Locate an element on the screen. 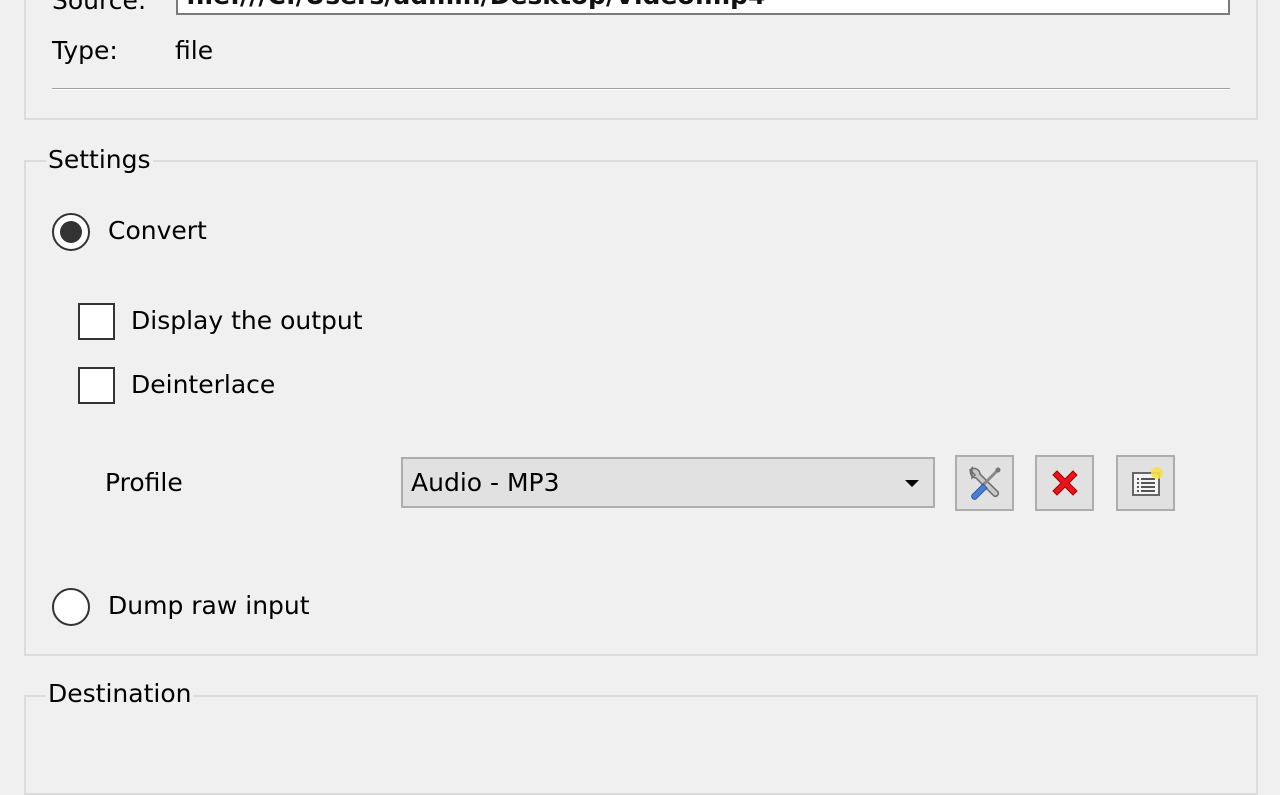 The image size is (1280, 795). dump-raw-radio is located at coordinates (71, 607).